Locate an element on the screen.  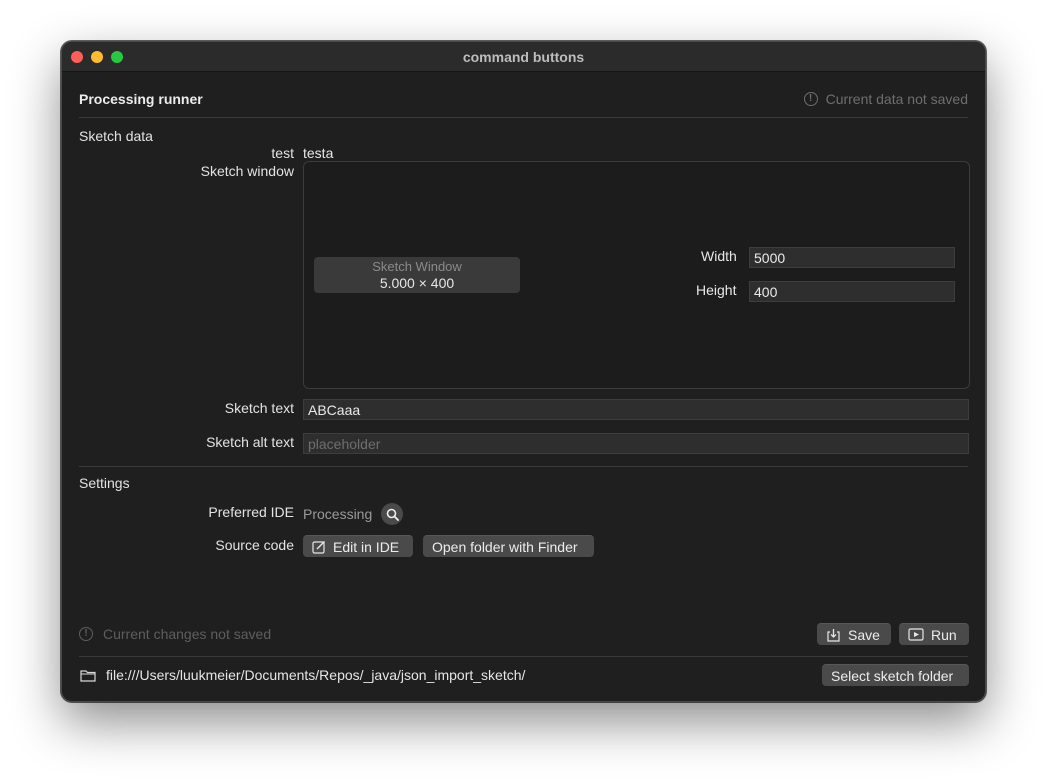
header-save-status: ! Current data not saved is located at coordinates (885, 99).